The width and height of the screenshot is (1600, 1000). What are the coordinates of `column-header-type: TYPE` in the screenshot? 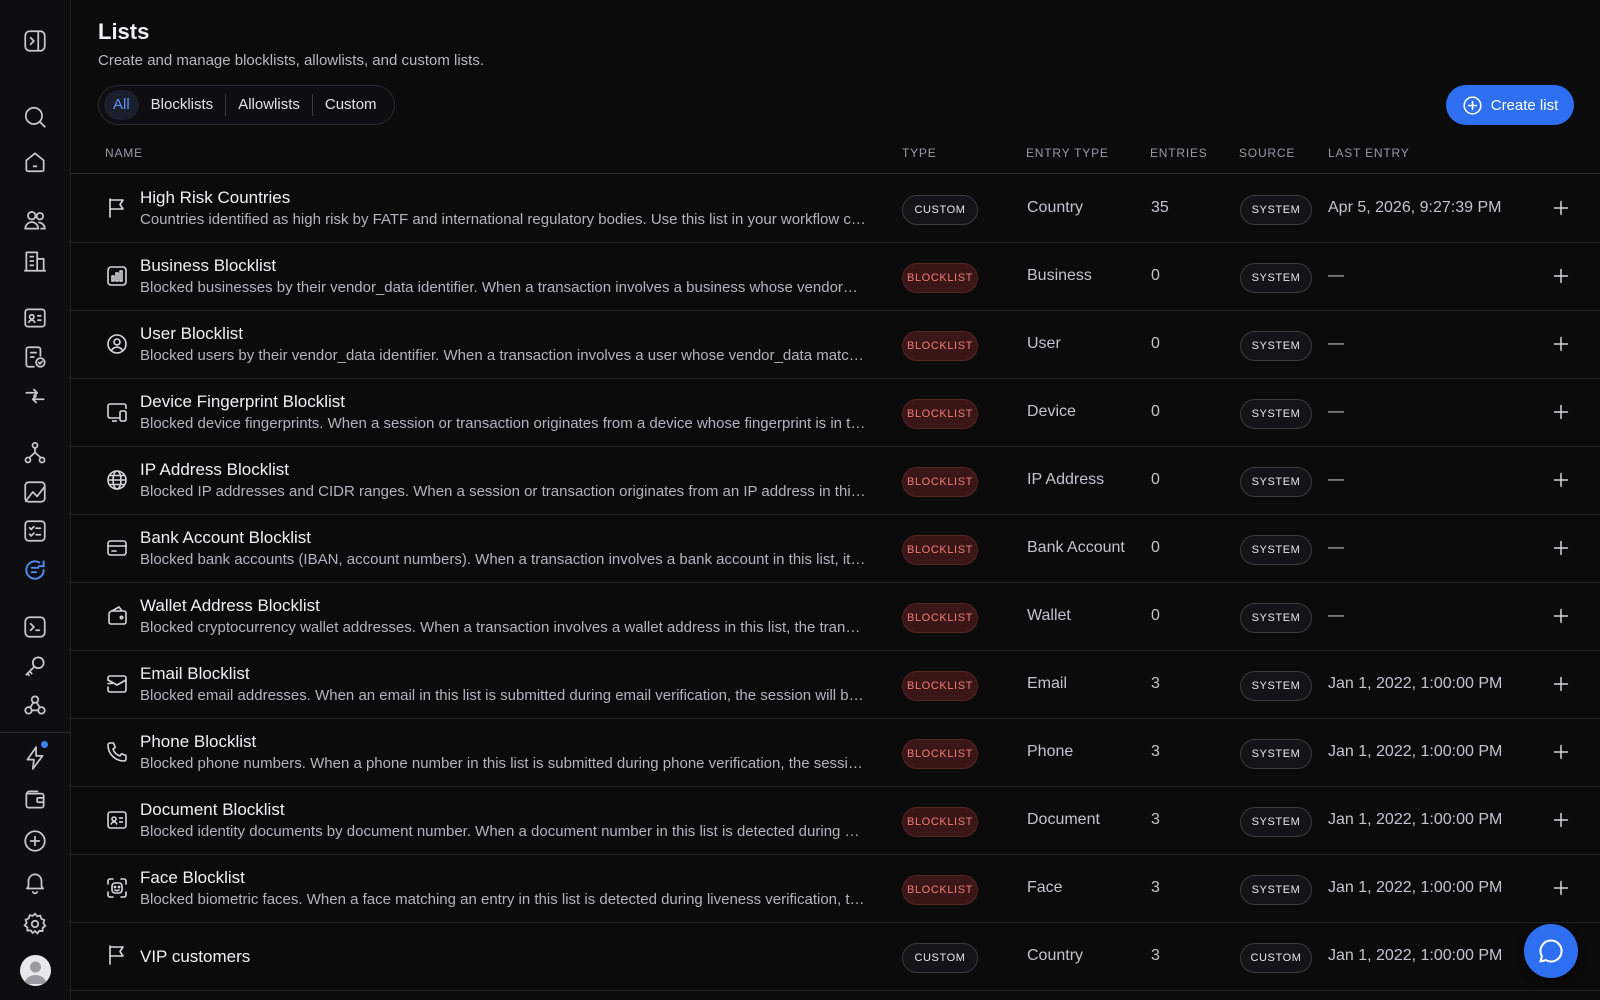 It's located at (919, 153).